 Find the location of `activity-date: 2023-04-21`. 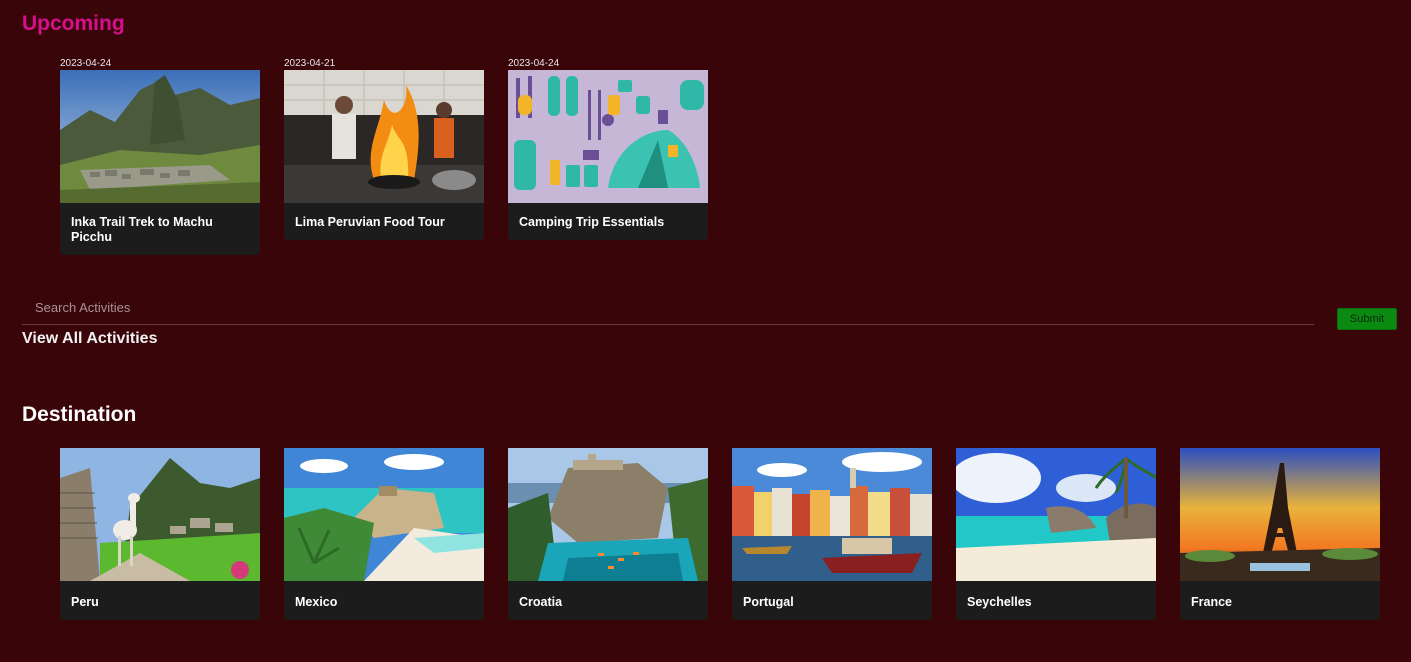

activity-date: 2023-04-21 is located at coordinates (310, 63).